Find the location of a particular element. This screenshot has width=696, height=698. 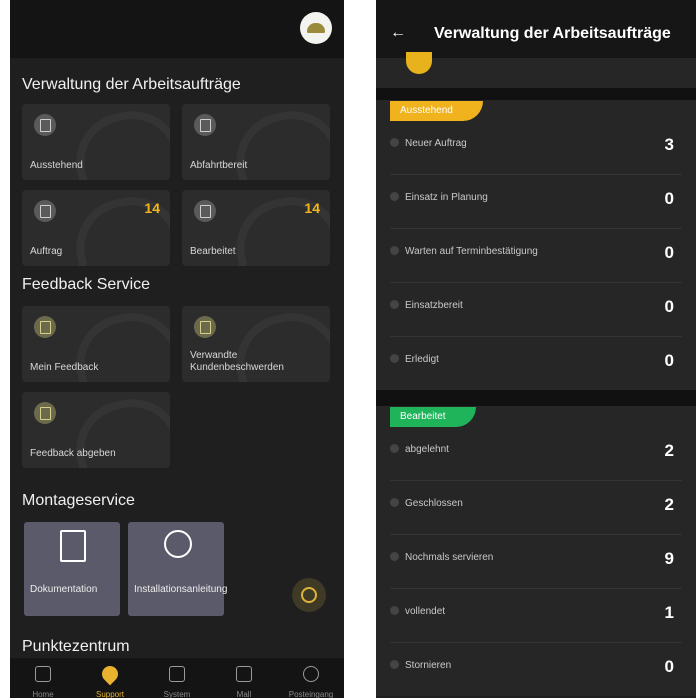

avatar is located at coordinates (419, 63).